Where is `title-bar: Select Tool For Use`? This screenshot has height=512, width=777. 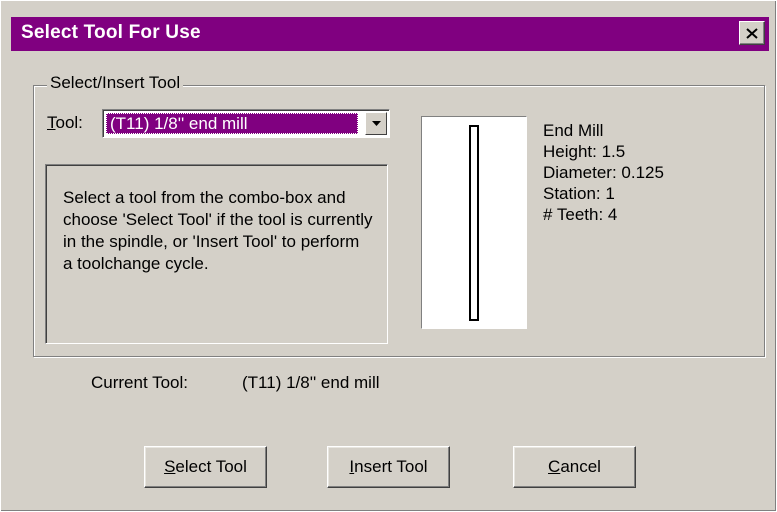
title-bar: Select Tool For Use is located at coordinates (390, 34).